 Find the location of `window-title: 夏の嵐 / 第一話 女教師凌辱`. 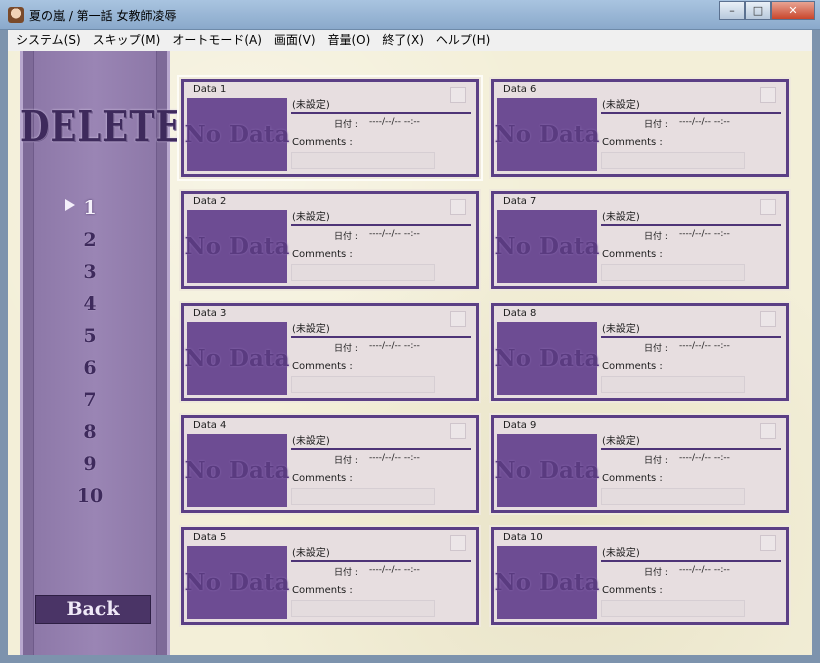

window-title: 夏の嵐 / 第一話 女教師凌辱 is located at coordinates (103, 16).